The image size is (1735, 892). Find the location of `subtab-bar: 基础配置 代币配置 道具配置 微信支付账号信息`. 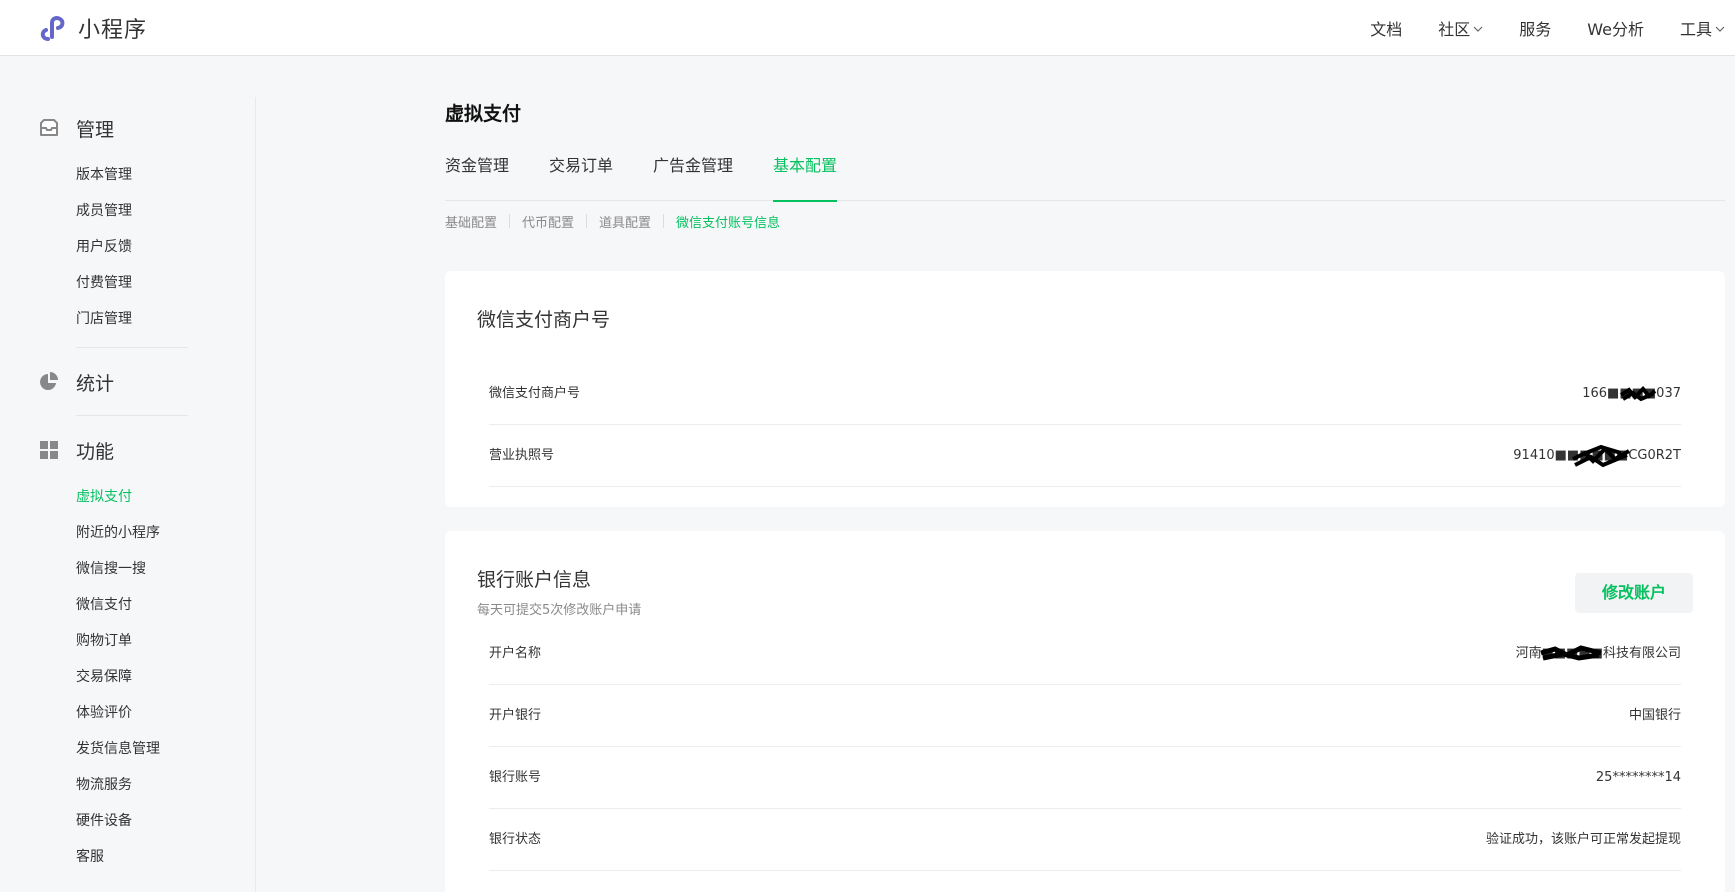

subtab-bar: 基础配置 代币配置 道具配置 微信支付账号信息 is located at coordinates (612, 221).